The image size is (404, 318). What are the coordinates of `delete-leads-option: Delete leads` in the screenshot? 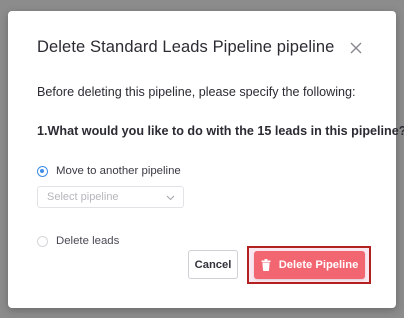 It's located at (78, 241).